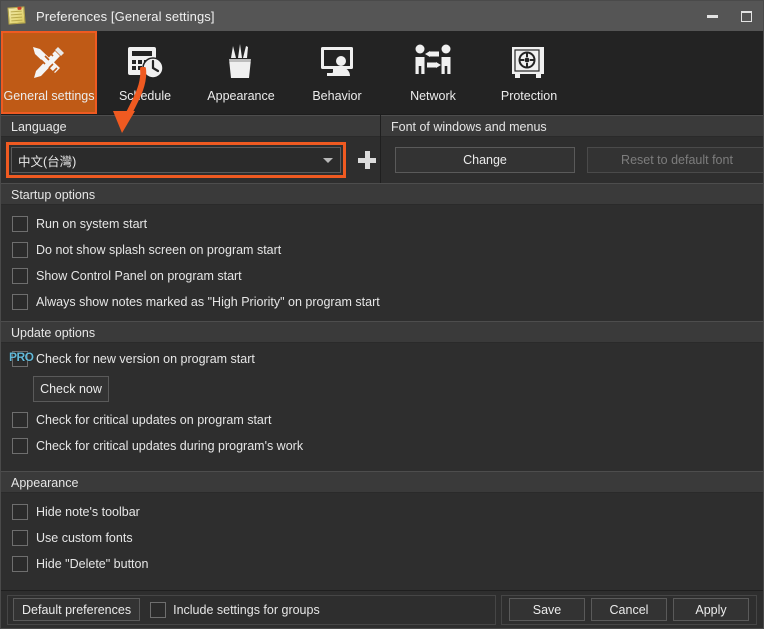 This screenshot has width=764, height=629. I want to click on cancel-button: Cancel, so click(629, 609).